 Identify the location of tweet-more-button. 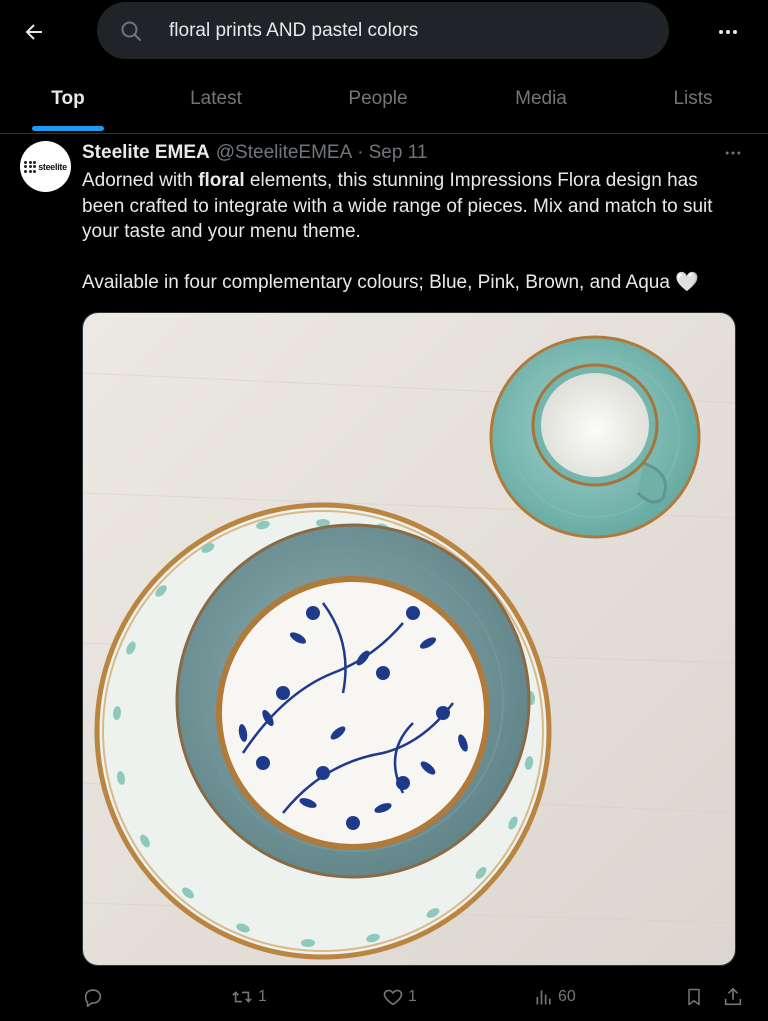
(733, 153).